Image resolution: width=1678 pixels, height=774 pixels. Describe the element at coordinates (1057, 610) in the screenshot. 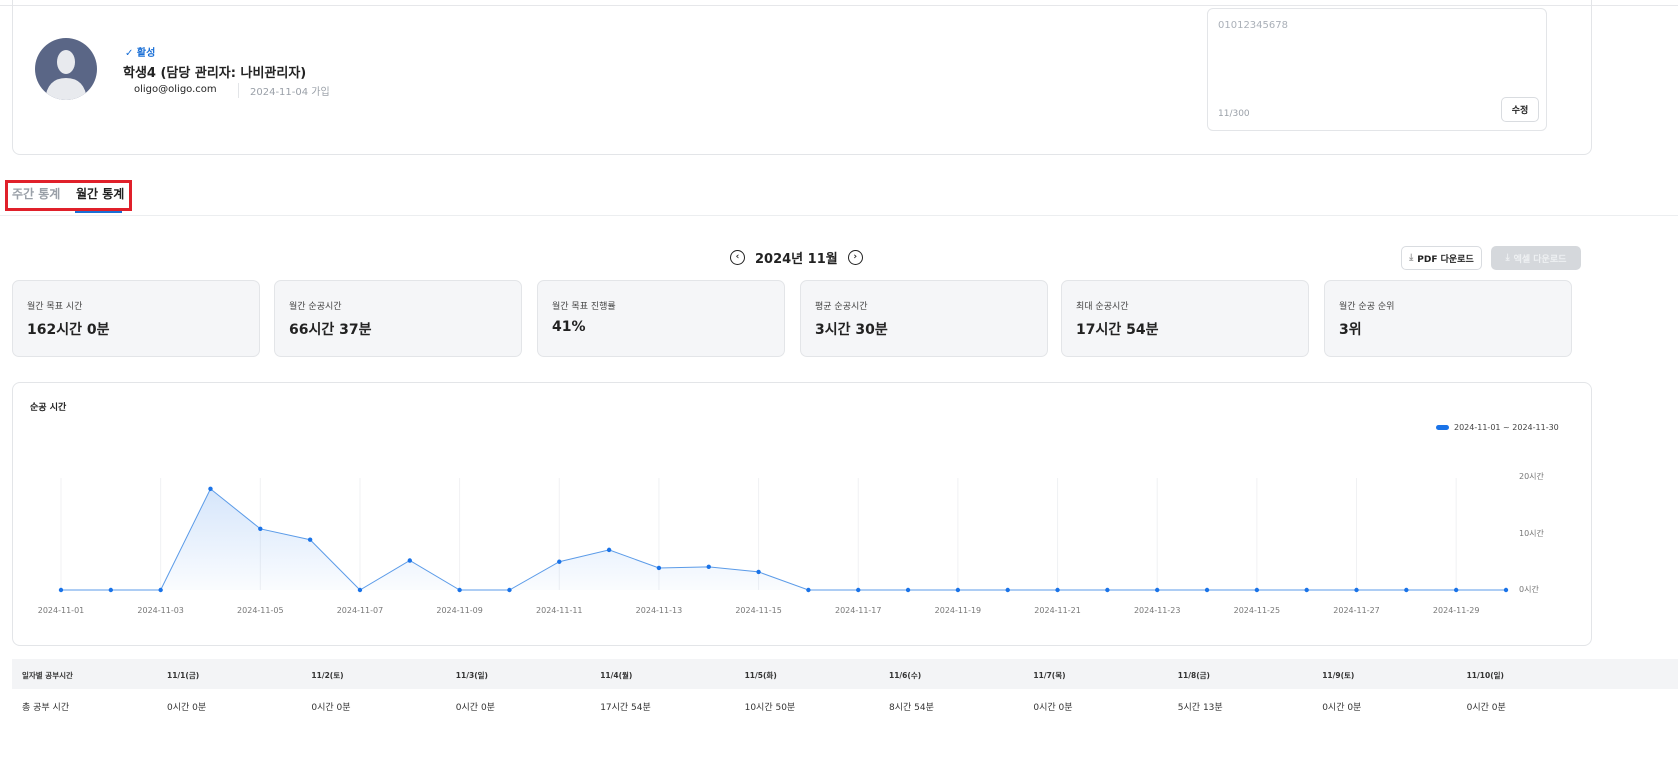

I see `x-tick-label: 2024-11-21` at that location.